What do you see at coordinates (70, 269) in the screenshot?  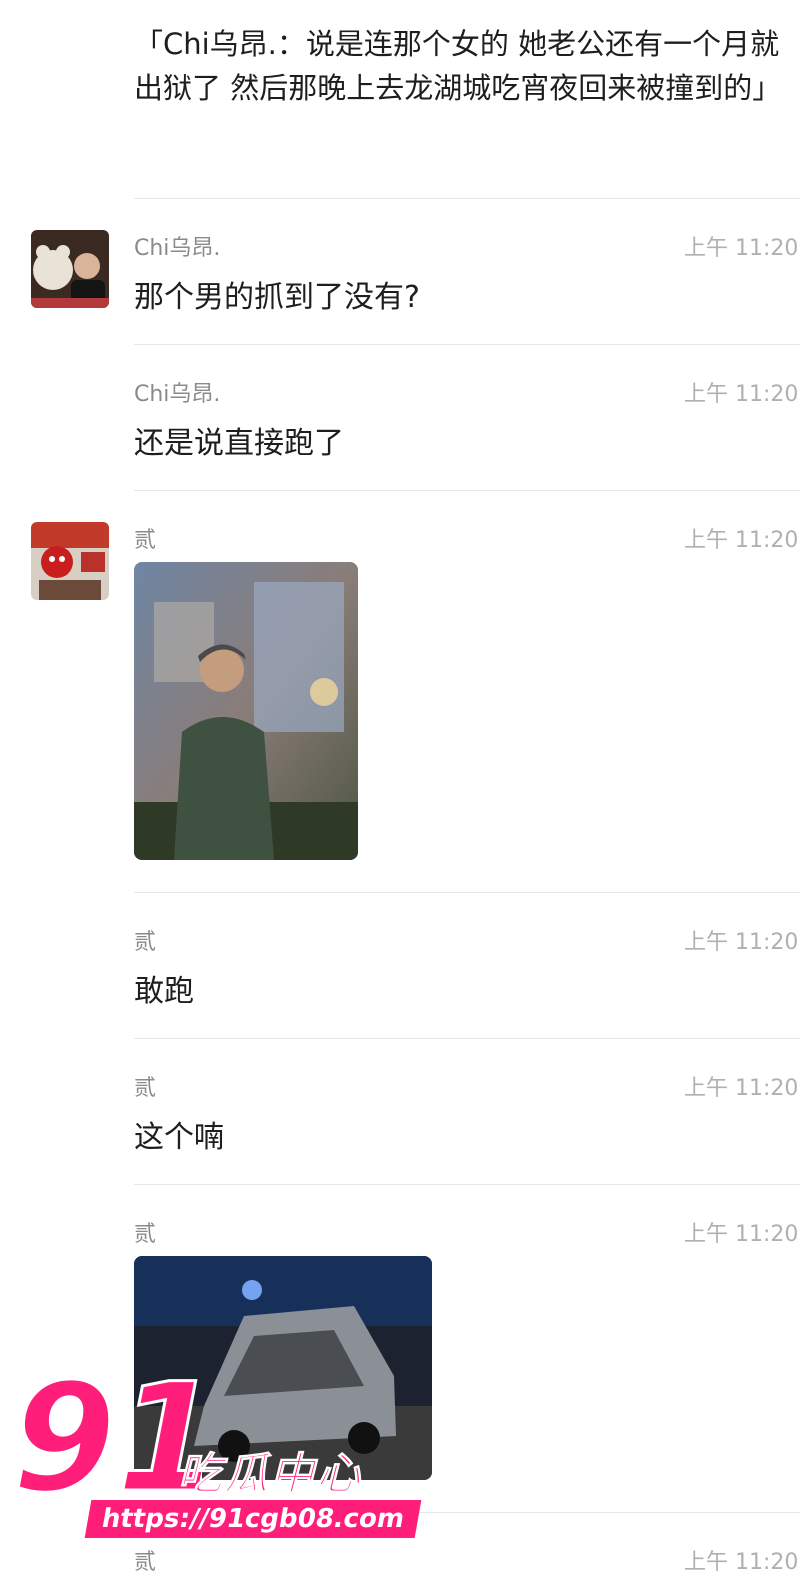 I see `avatar-chi` at bounding box center [70, 269].